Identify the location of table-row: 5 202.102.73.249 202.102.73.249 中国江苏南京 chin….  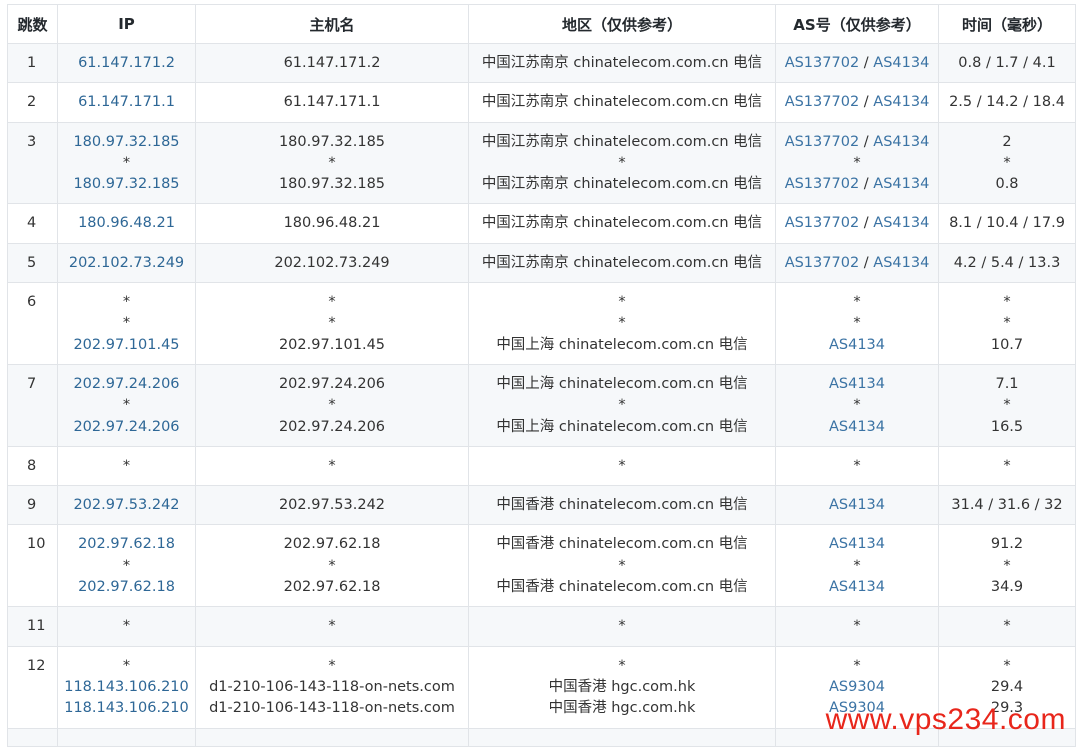
(541, 263).